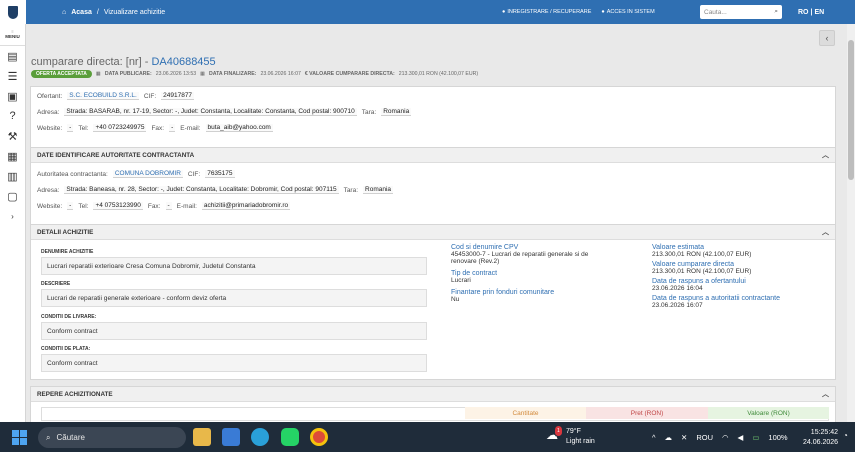 This screenshot has height=452, width=855. What do you see at coordinates (56, 284) in the screenshot?
I see `desc-label: DESCRIERE` at bounding box center [56, 284].